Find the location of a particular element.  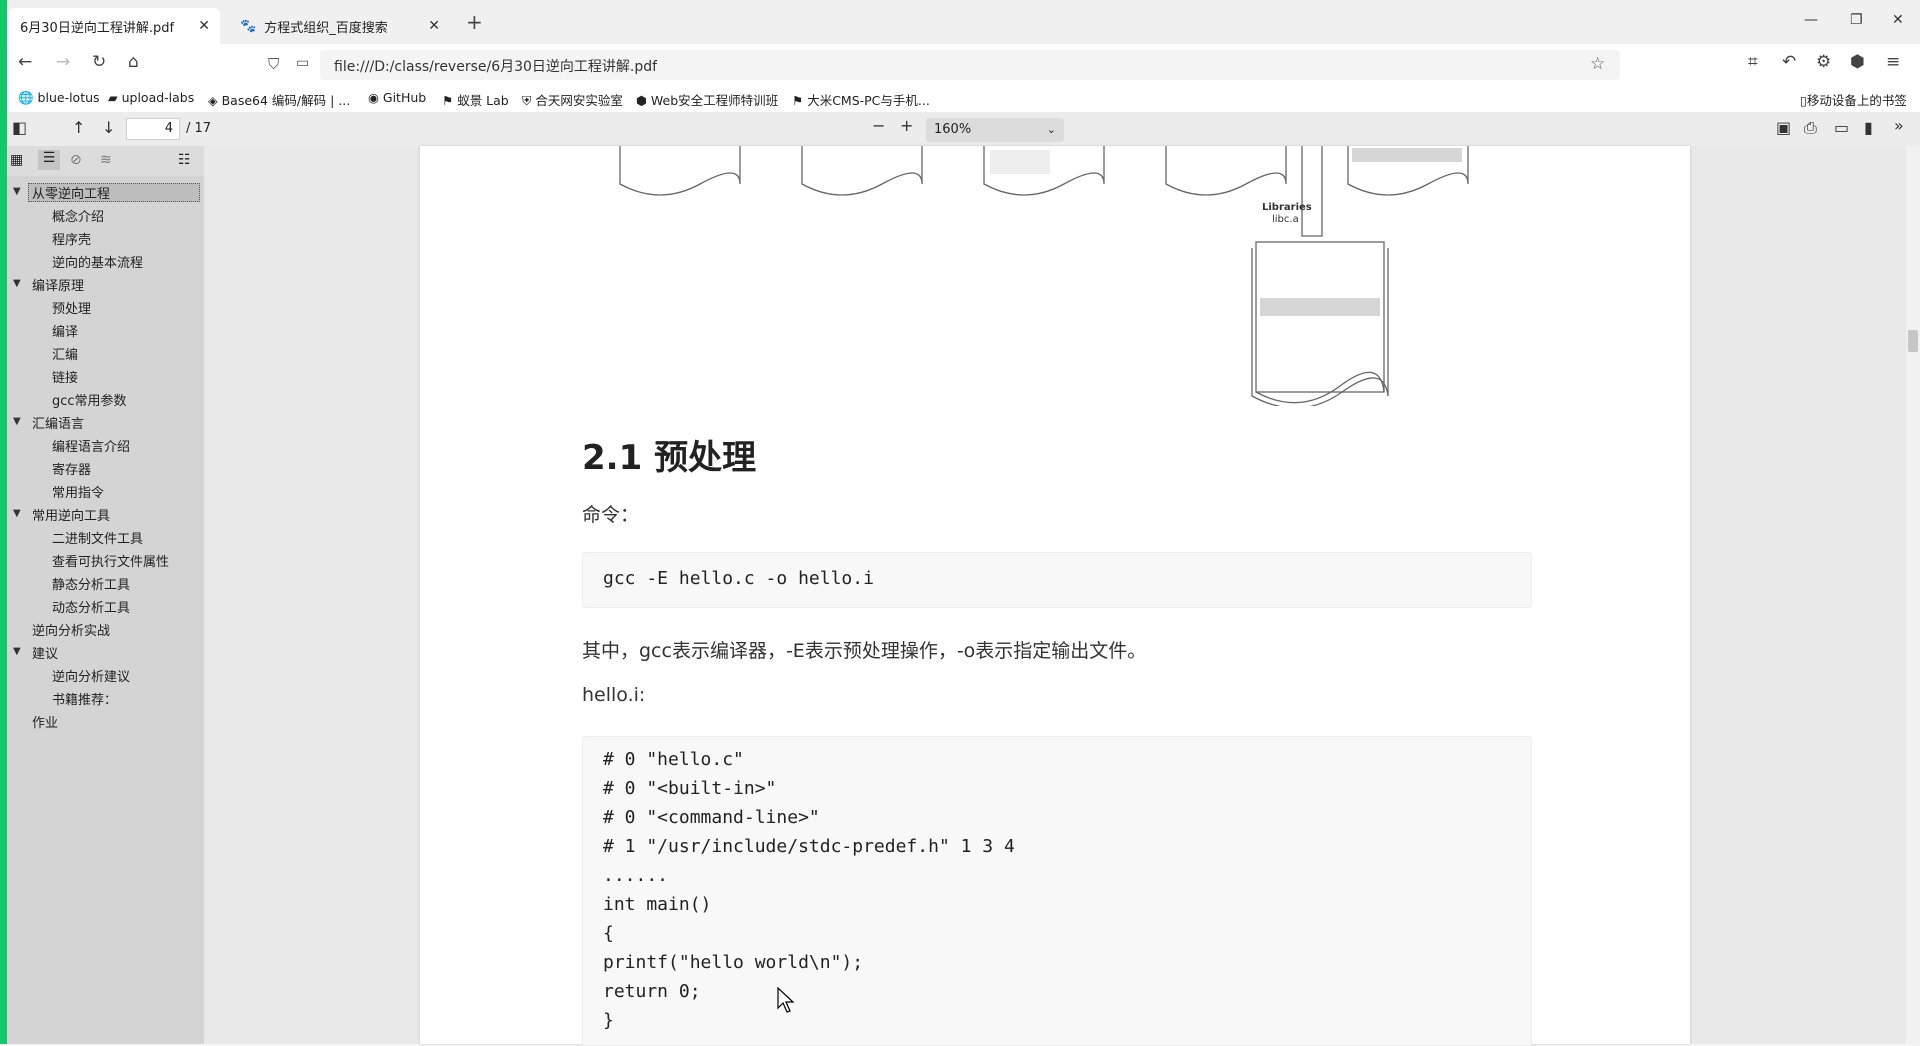

outline-item: 编译原理 is located at coordinates (58, 284).